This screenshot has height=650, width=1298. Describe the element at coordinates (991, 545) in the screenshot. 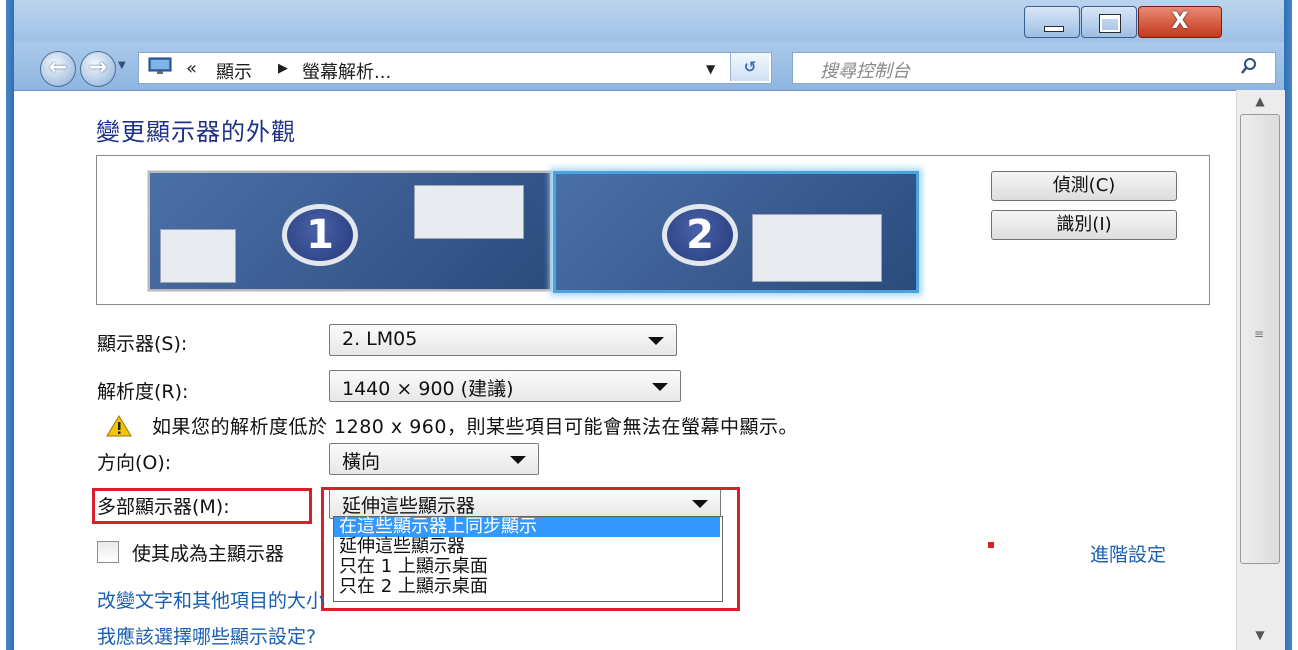

I see `annotation-dot` at that location.